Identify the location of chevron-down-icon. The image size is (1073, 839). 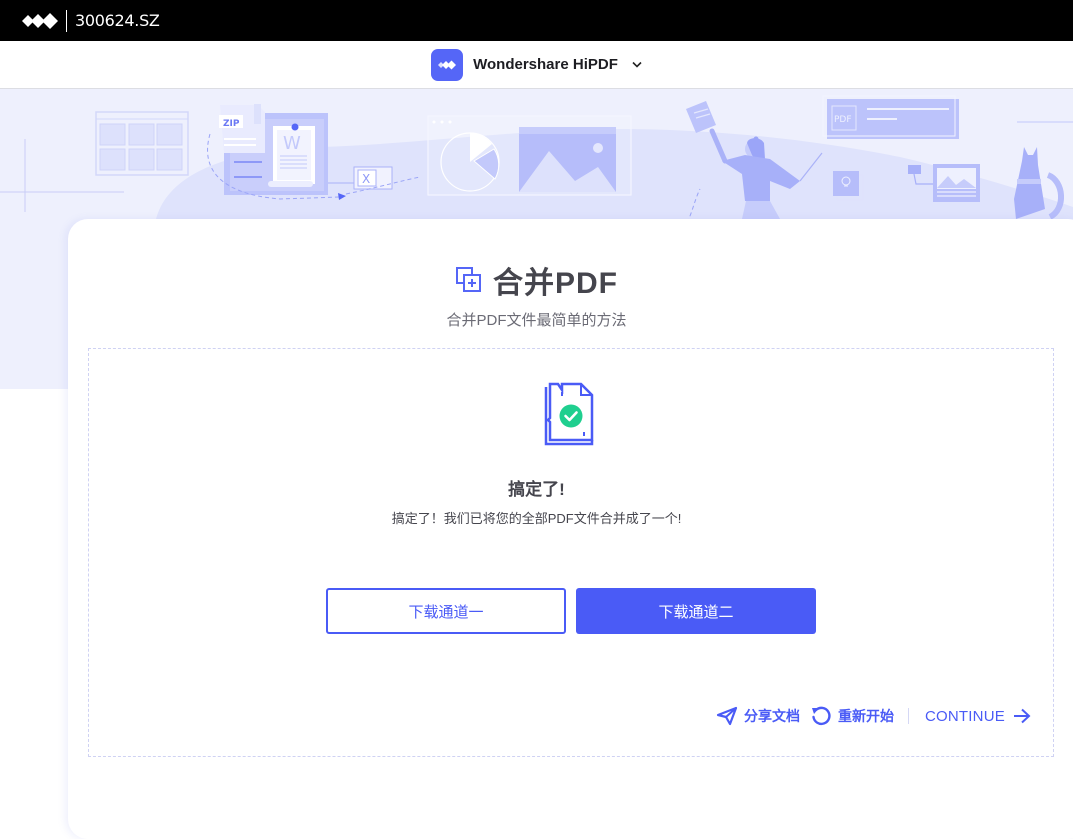
(637, 65).